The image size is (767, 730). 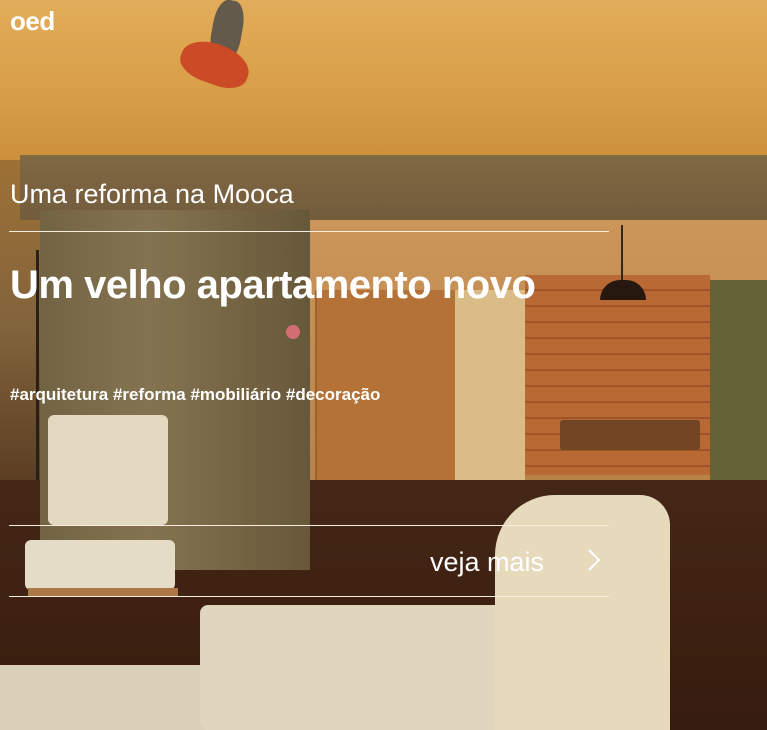 I want to click on site-logo: oed, so click(x=32, y=21).